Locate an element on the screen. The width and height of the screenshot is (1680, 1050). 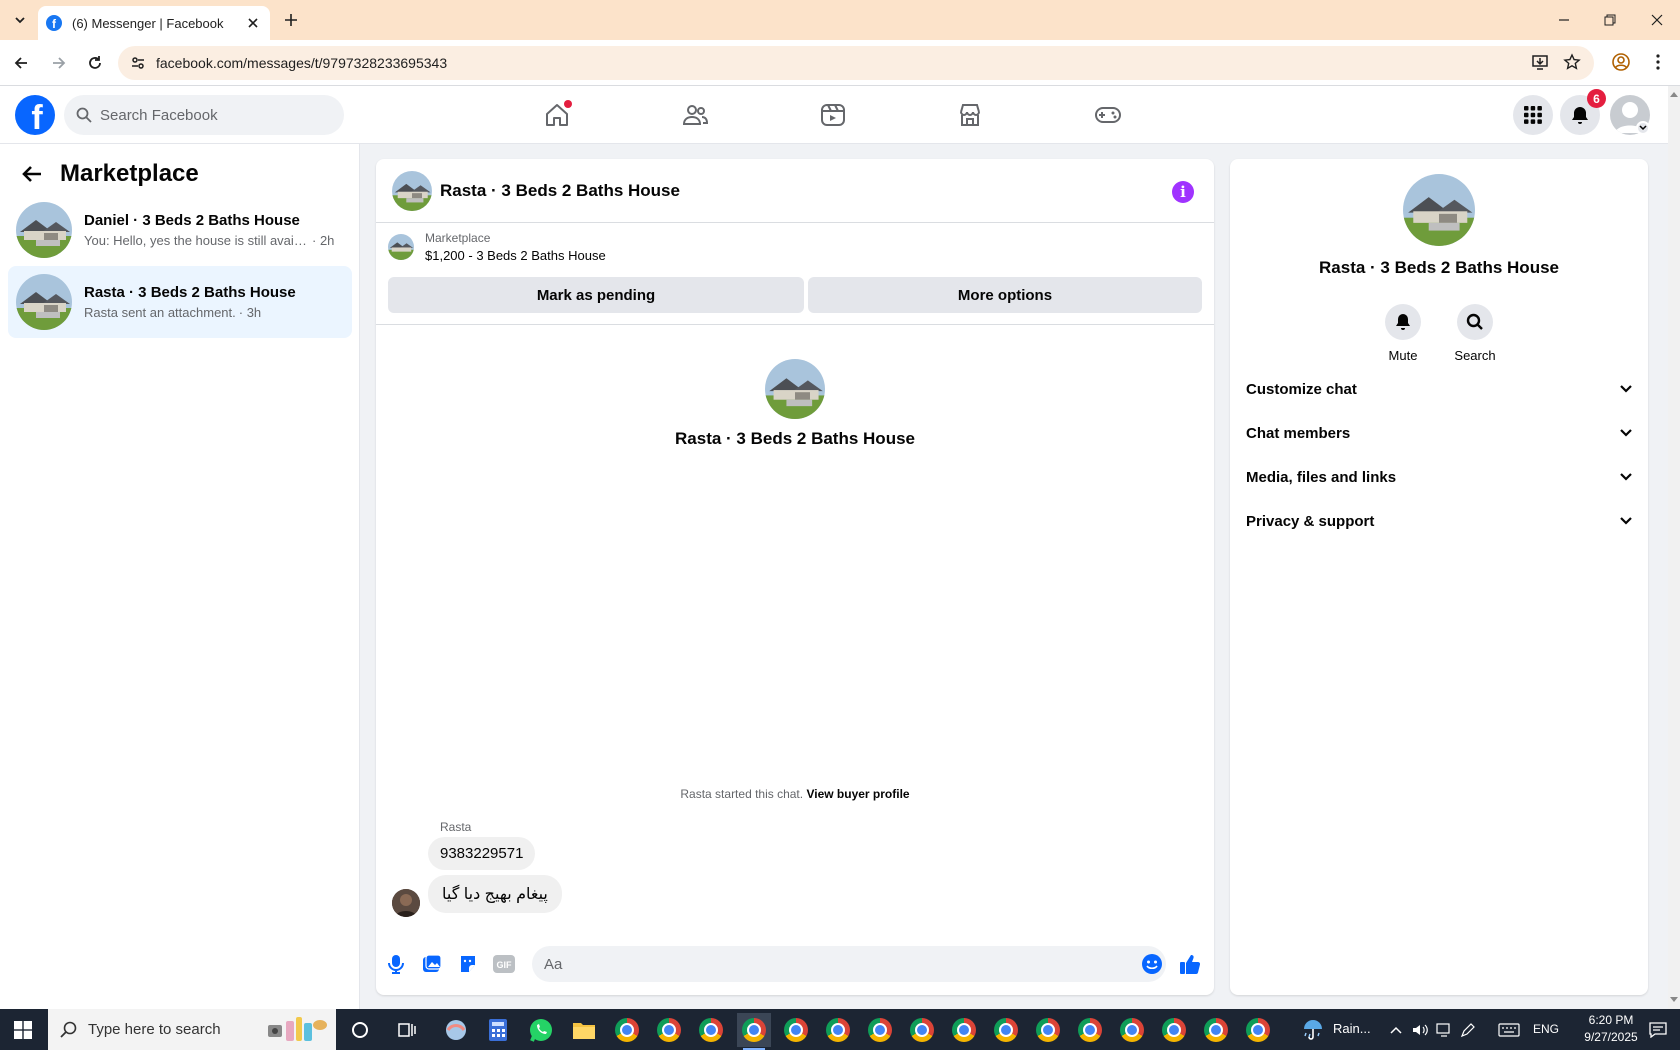
emoji-icon is located at coordinates (1152, 964).